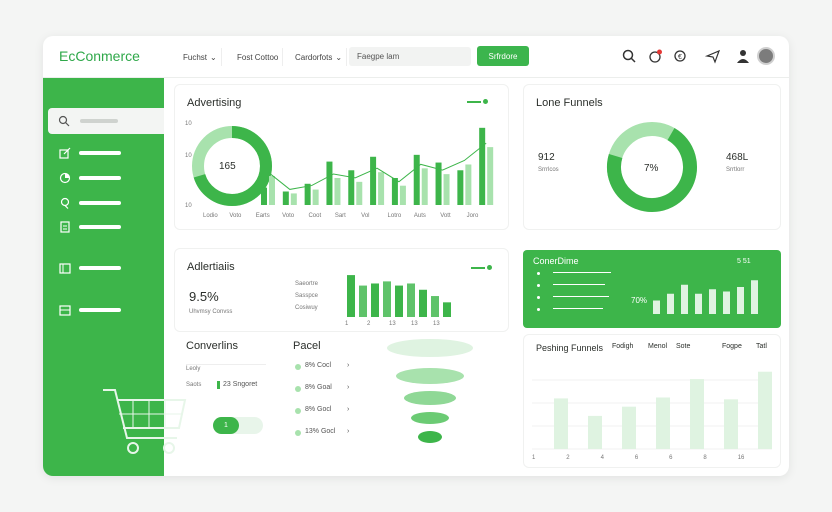 This screenshot has height=512, width=832. I want to click on funnels-left-sub: Srrrlcos, so click(548, 170).